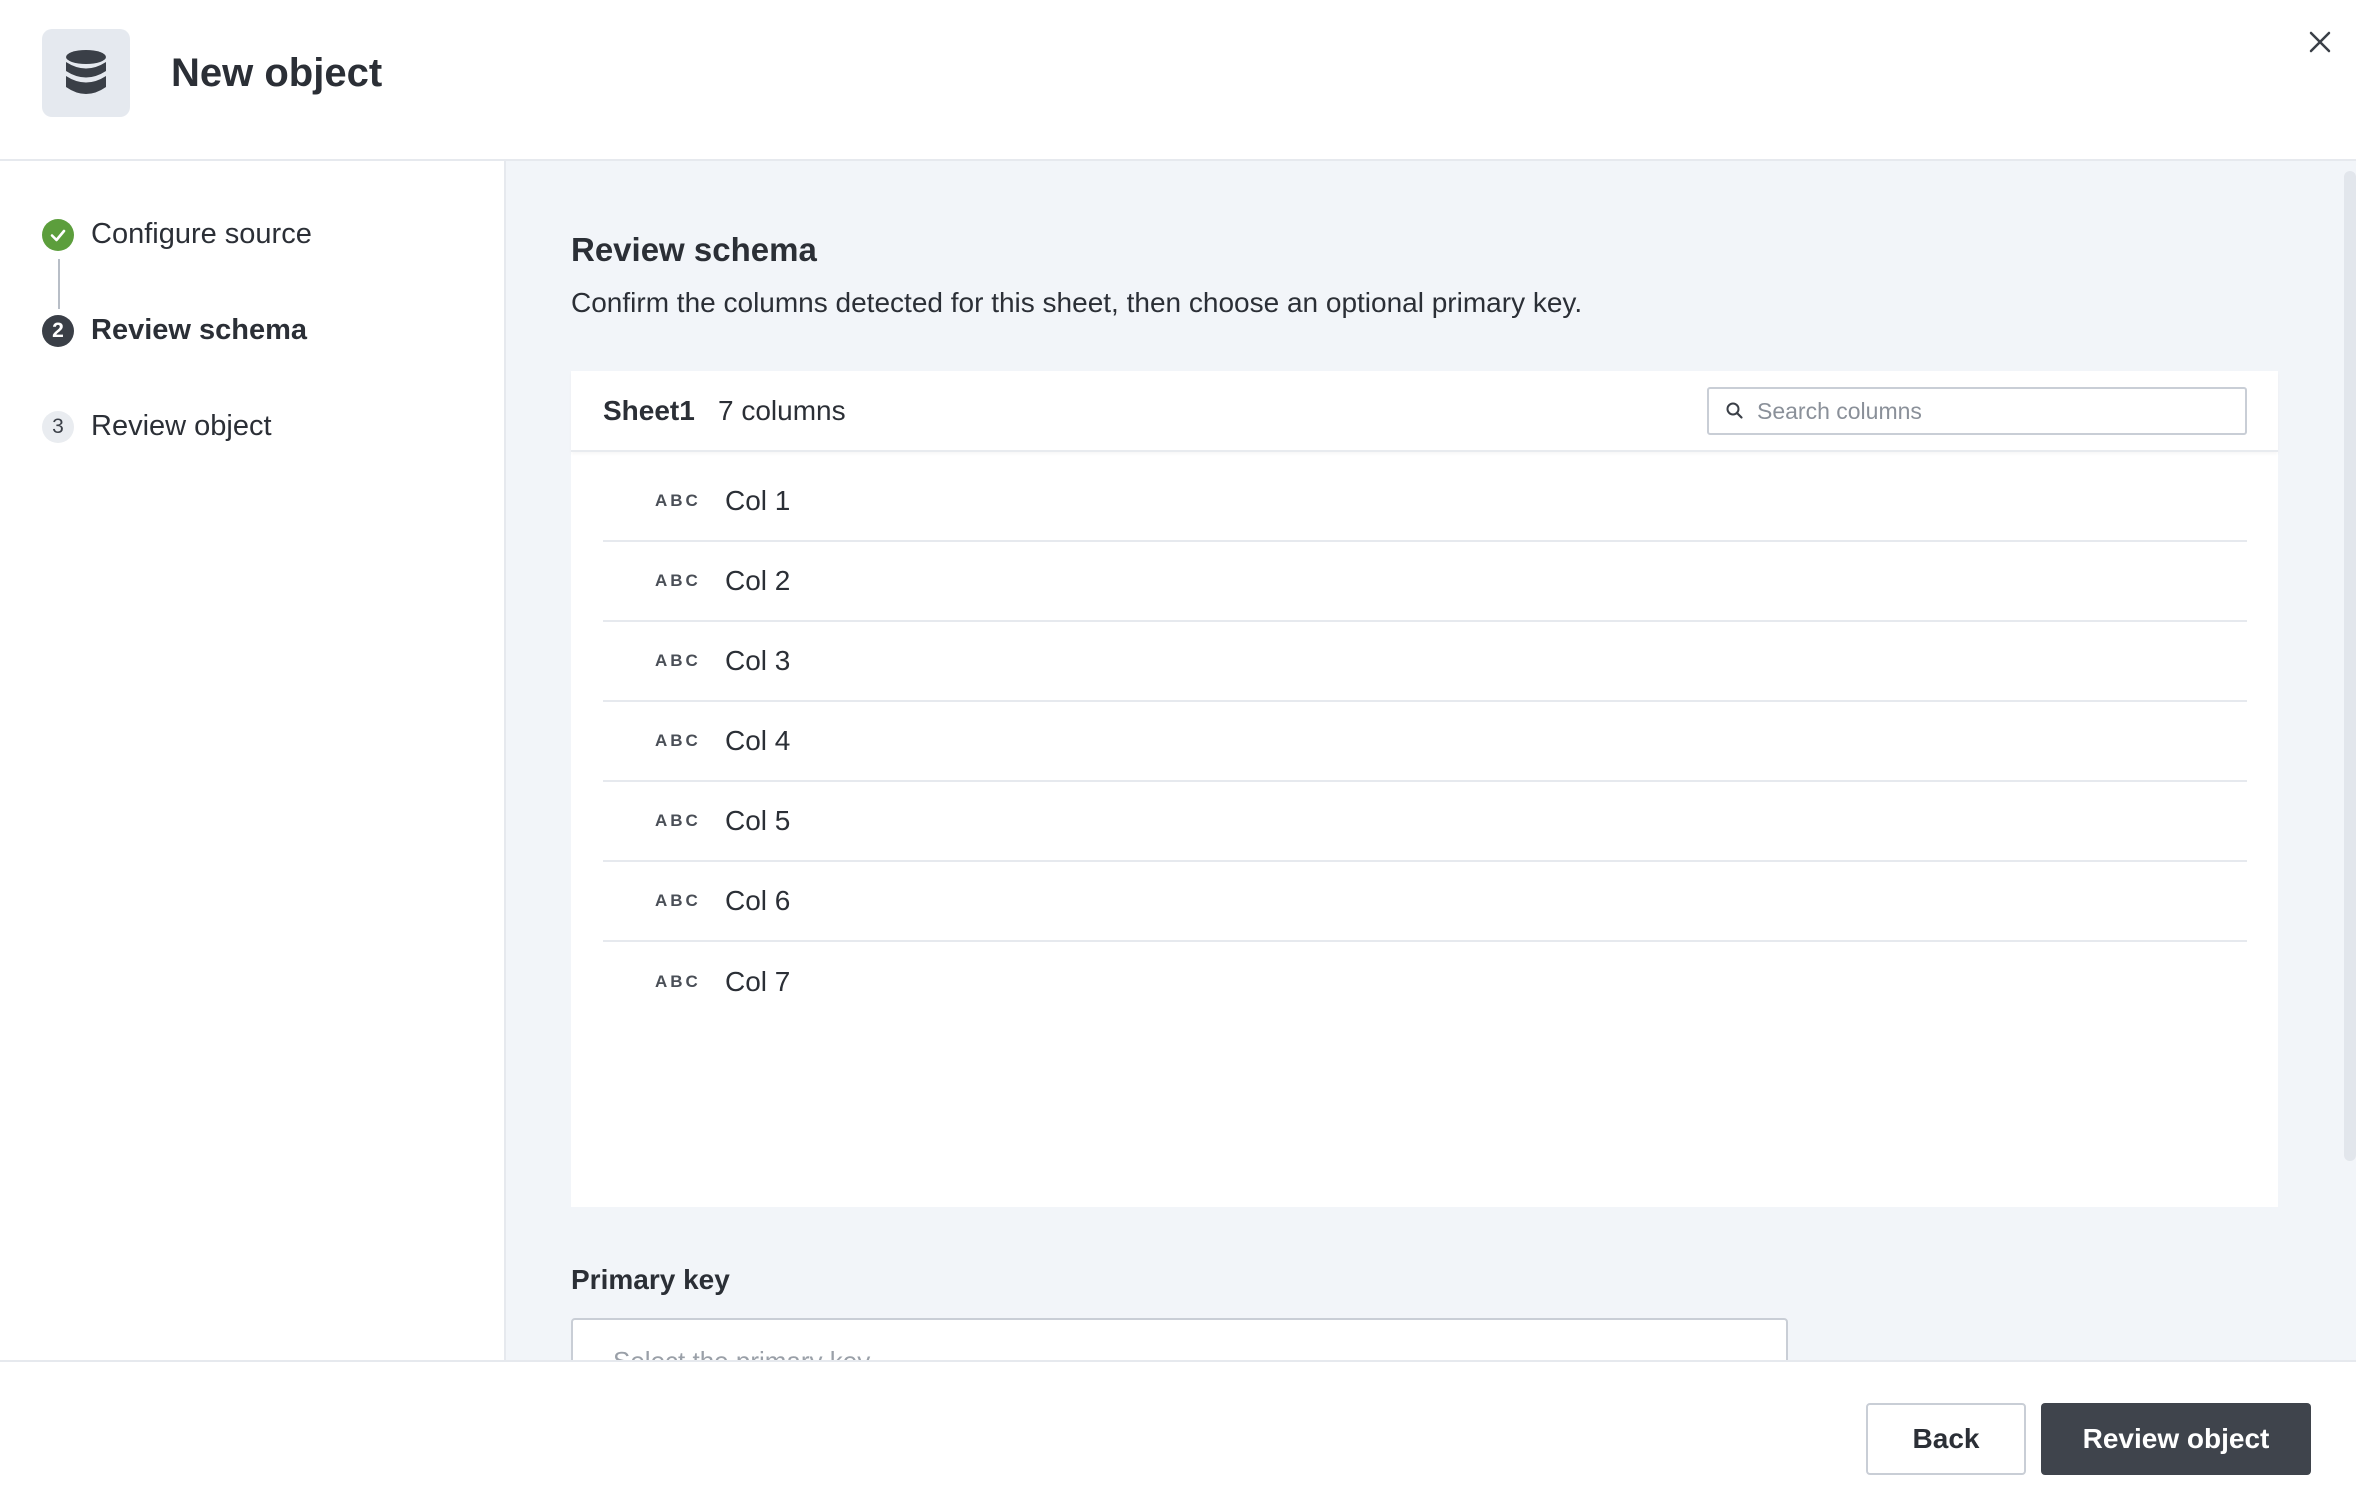 The width and height of the screenshot is (2356, 1508). I want to click on search-box, so click(1977, 411).